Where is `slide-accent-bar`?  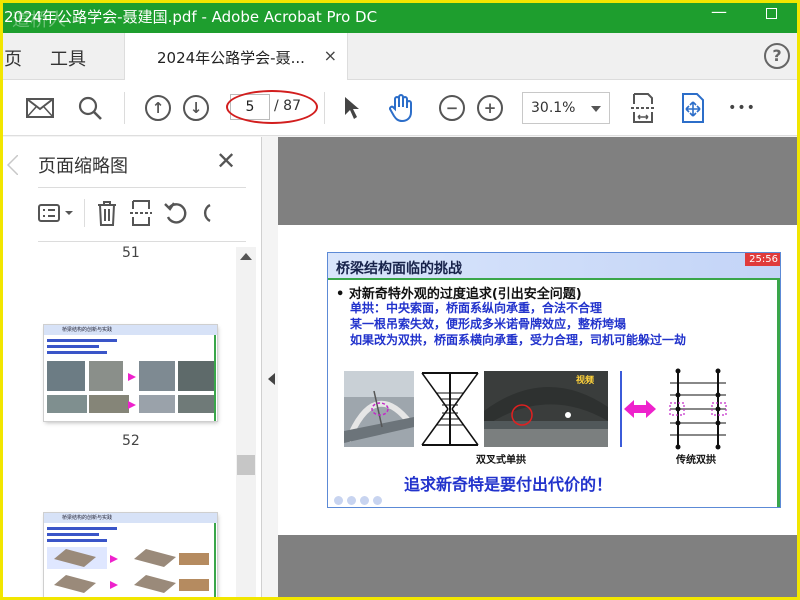
slide-accent-bar is located at coordinates (778, 393).